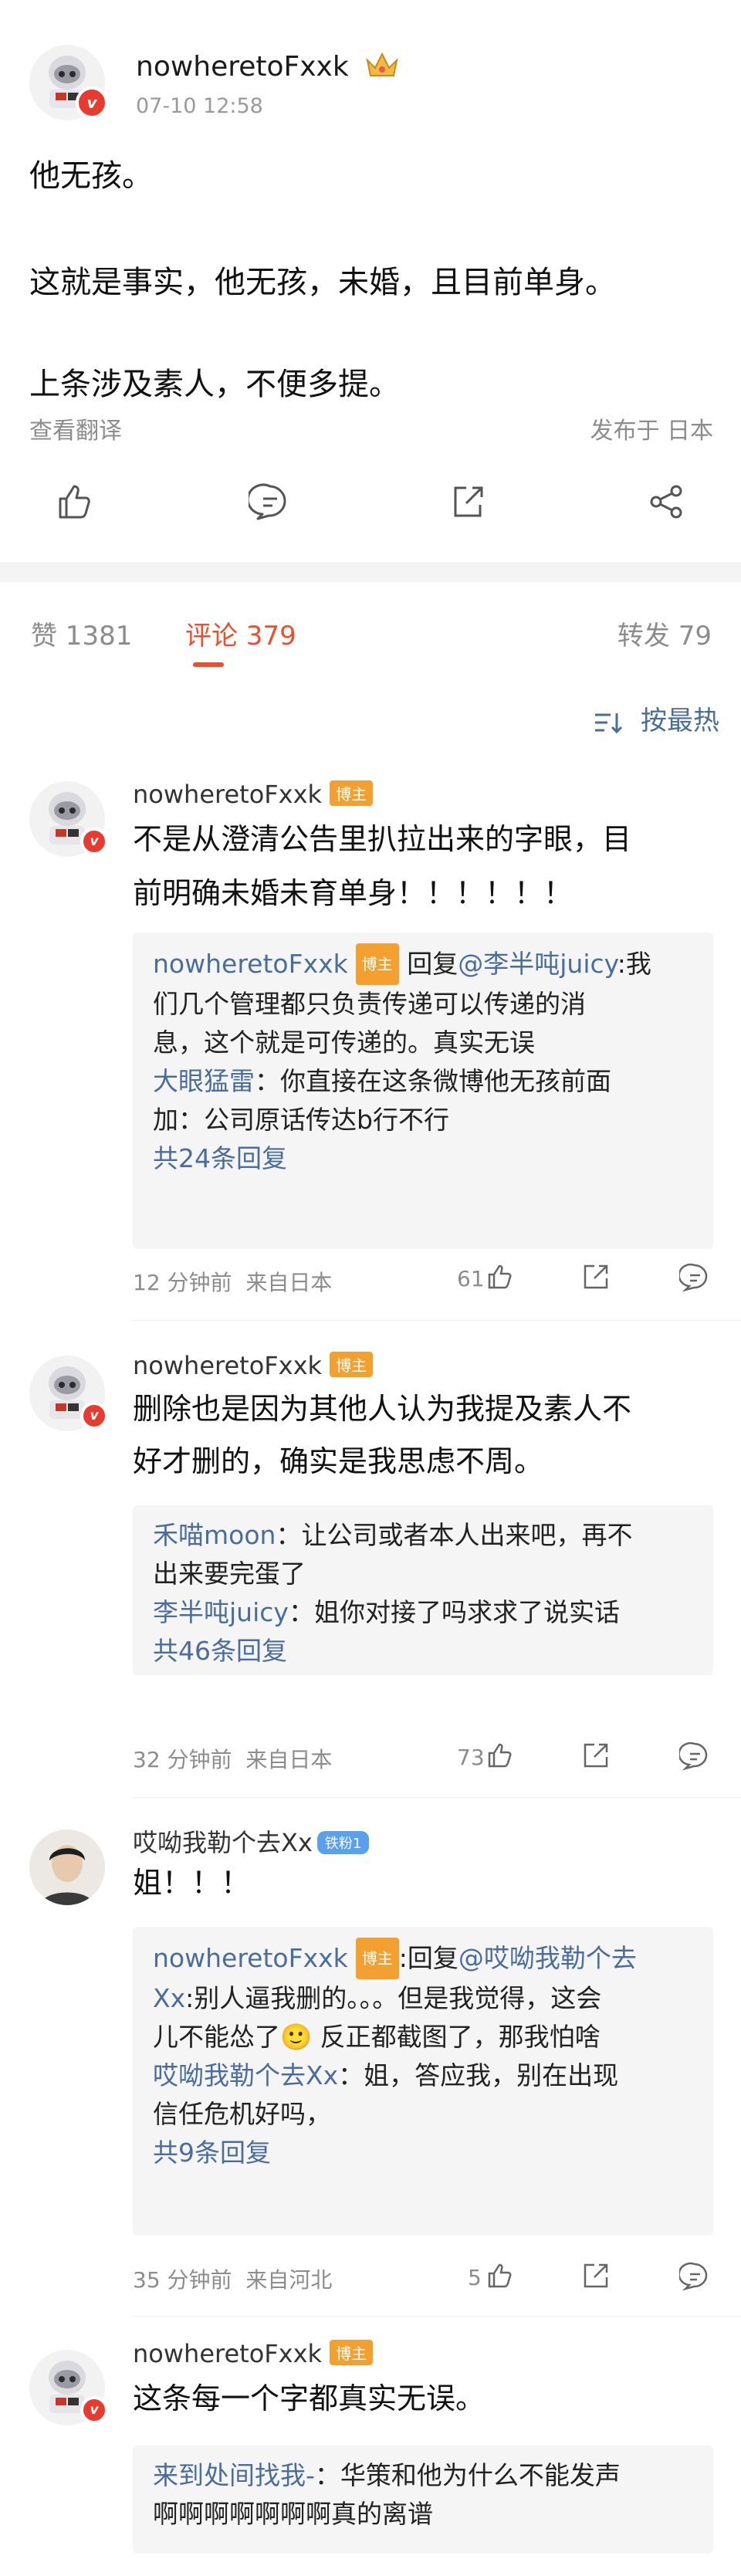  Describe the element at coordinates (229, 1574) in the screenshot. I see `reply-line: 出来要完蛋了` at that location.